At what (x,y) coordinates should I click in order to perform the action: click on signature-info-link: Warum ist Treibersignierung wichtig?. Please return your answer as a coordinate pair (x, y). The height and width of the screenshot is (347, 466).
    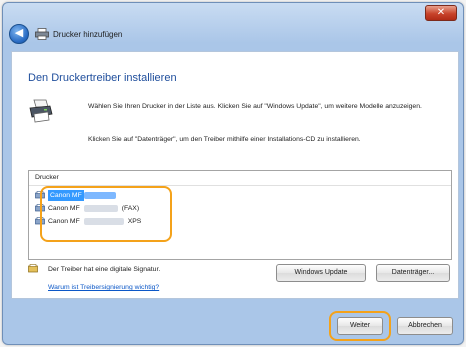
    Looking at the image, I should click on (103, 287).